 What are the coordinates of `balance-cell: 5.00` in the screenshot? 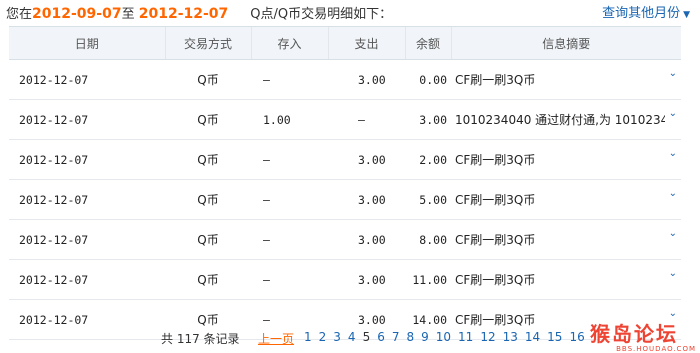 It's located at (428, 199).